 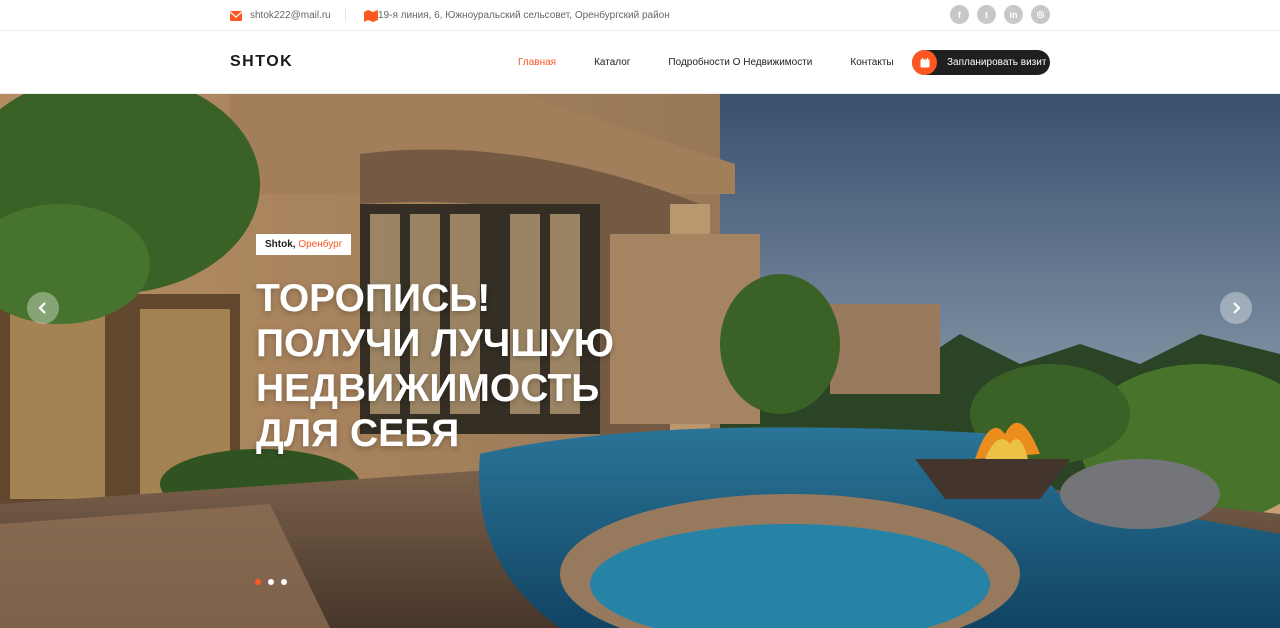 What do you see at coordinates (871, 62) in the screenshot?
I see `menu-item-contacts: Контакты` at bounding box center [871, 62].